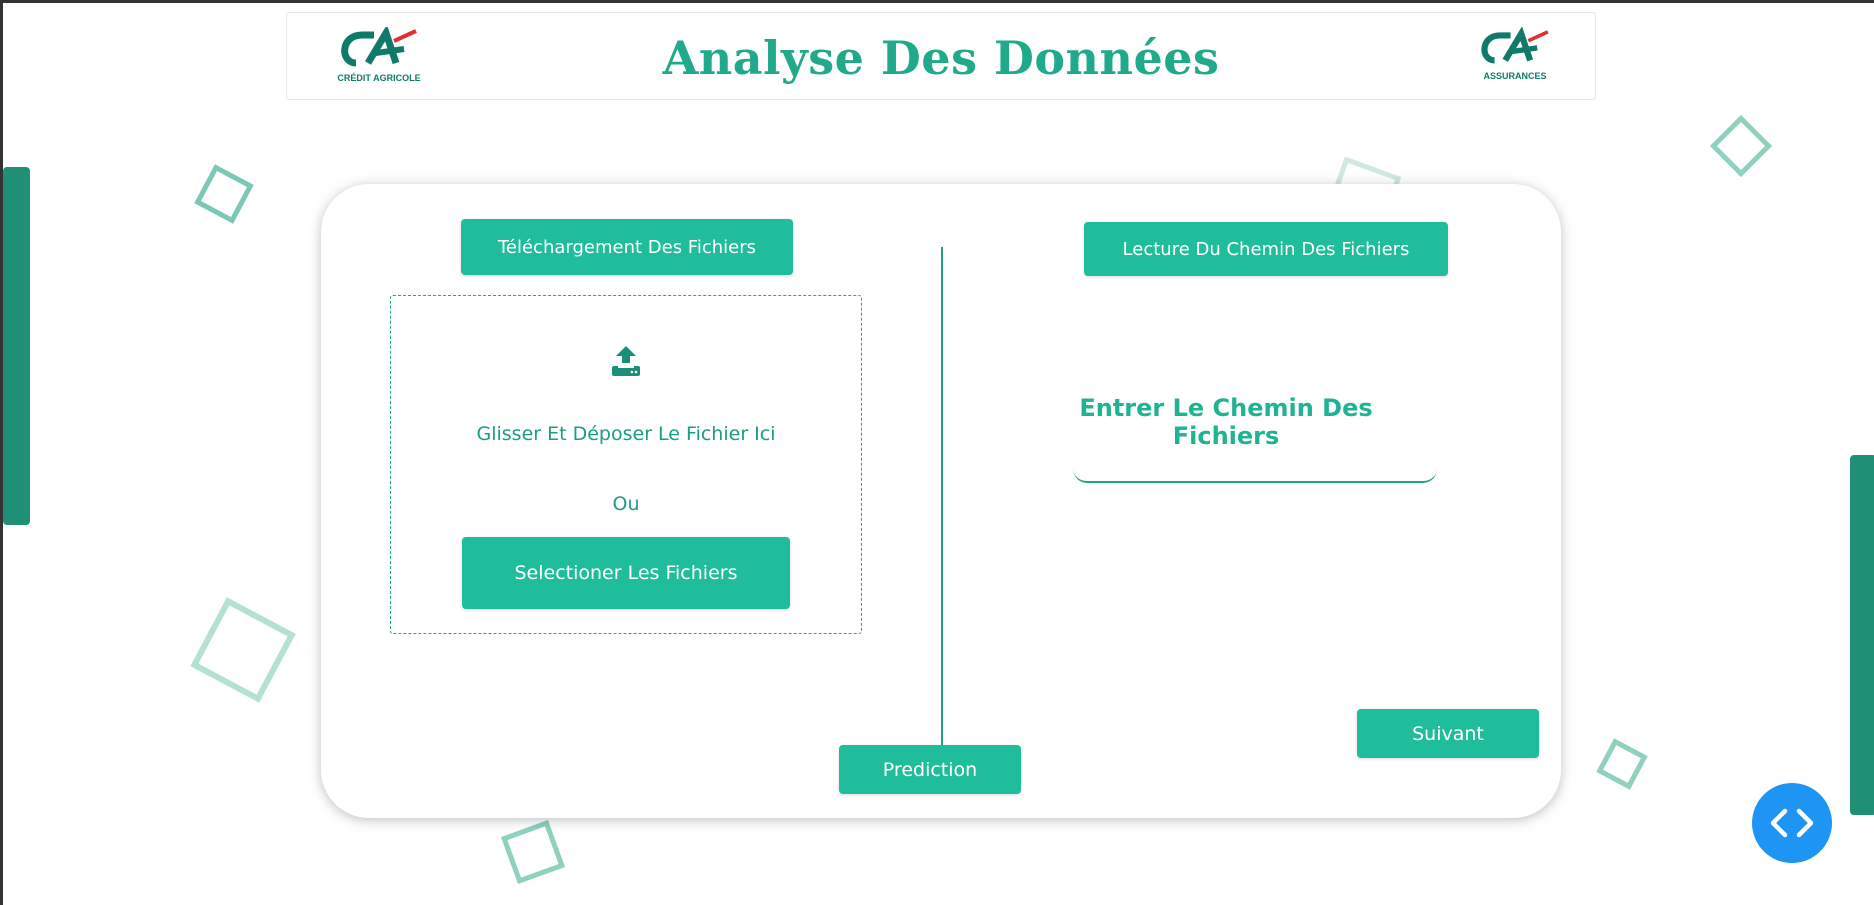 This screenshot has height=905, width=1874. I want to click on upload-tray-icon, so click(626, 363).